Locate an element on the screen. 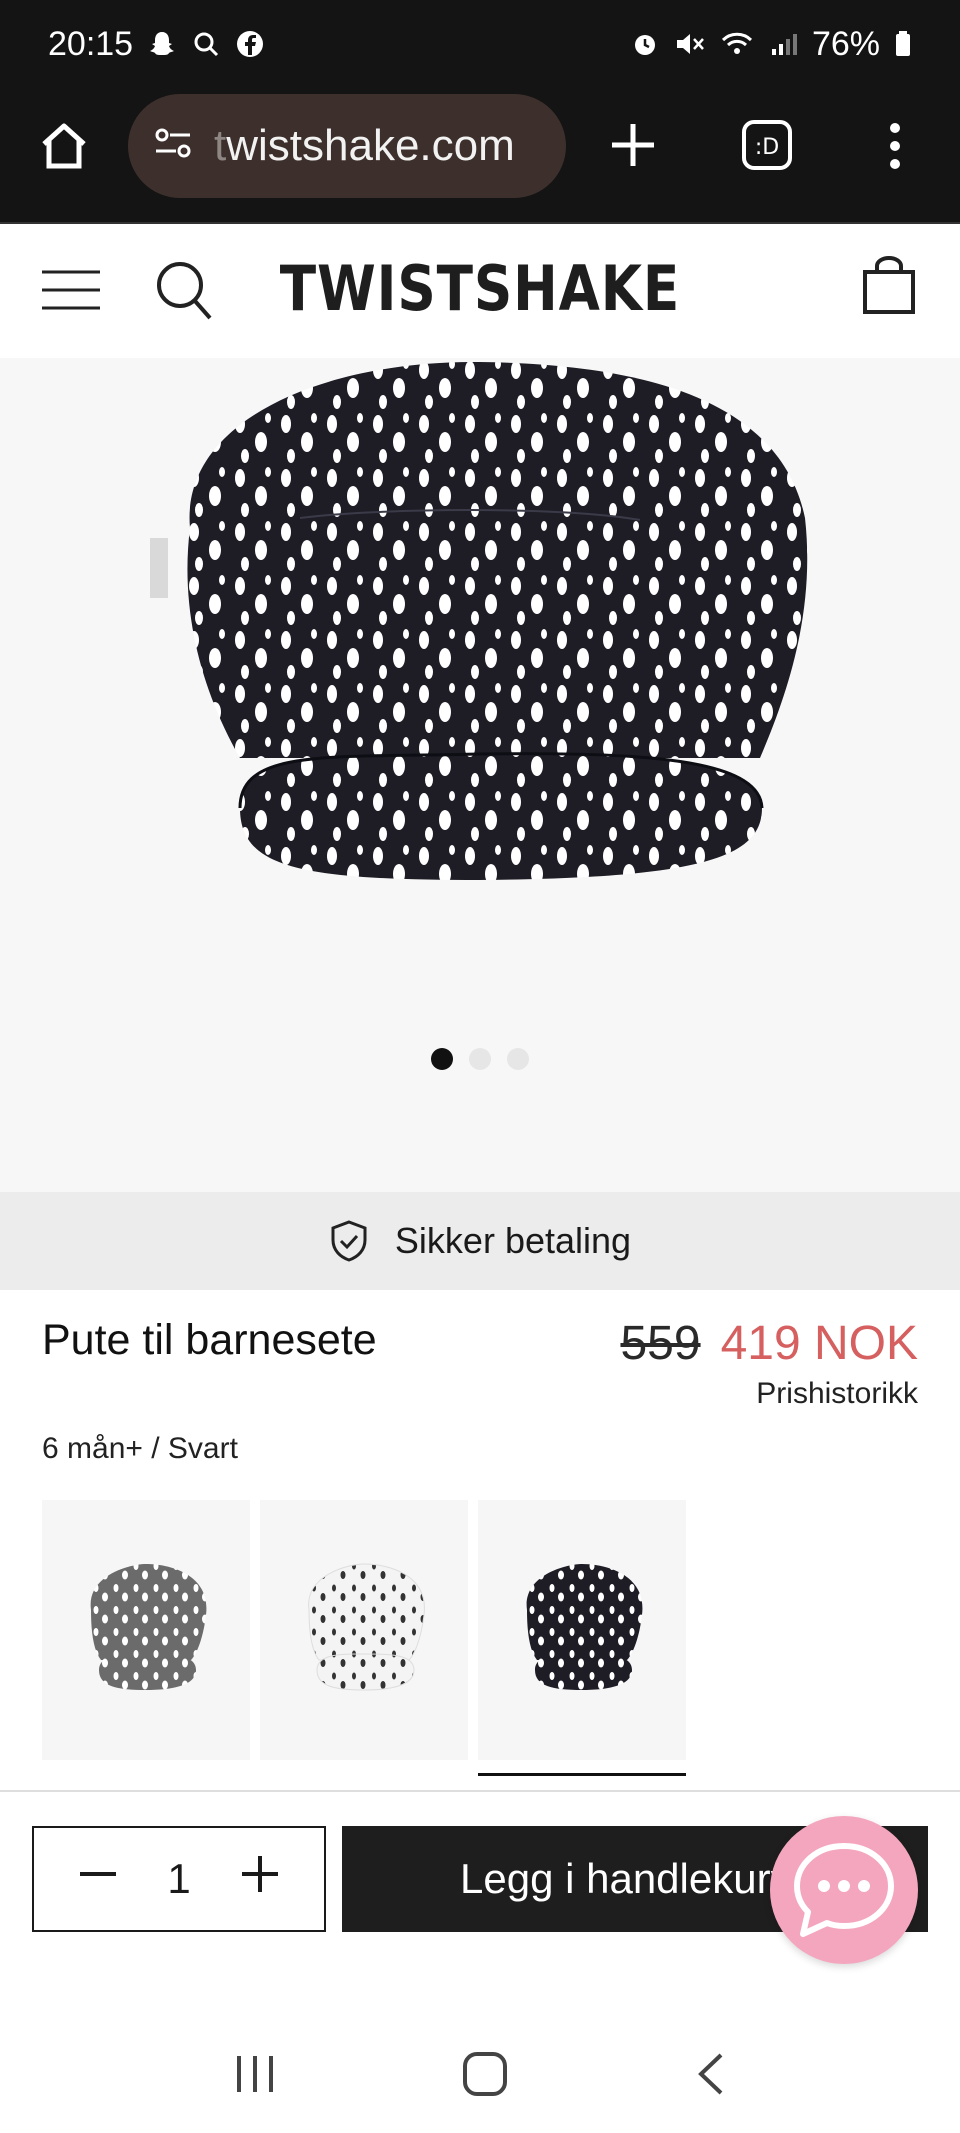 The height and width of the screenshot is (2133, 960). svg-text: :D is located at coordinates (767, 147).